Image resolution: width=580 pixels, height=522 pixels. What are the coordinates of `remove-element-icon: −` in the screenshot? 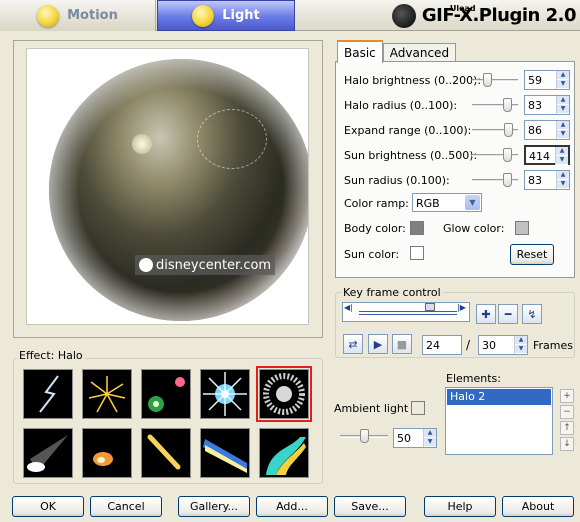 It's located at (567, 412).